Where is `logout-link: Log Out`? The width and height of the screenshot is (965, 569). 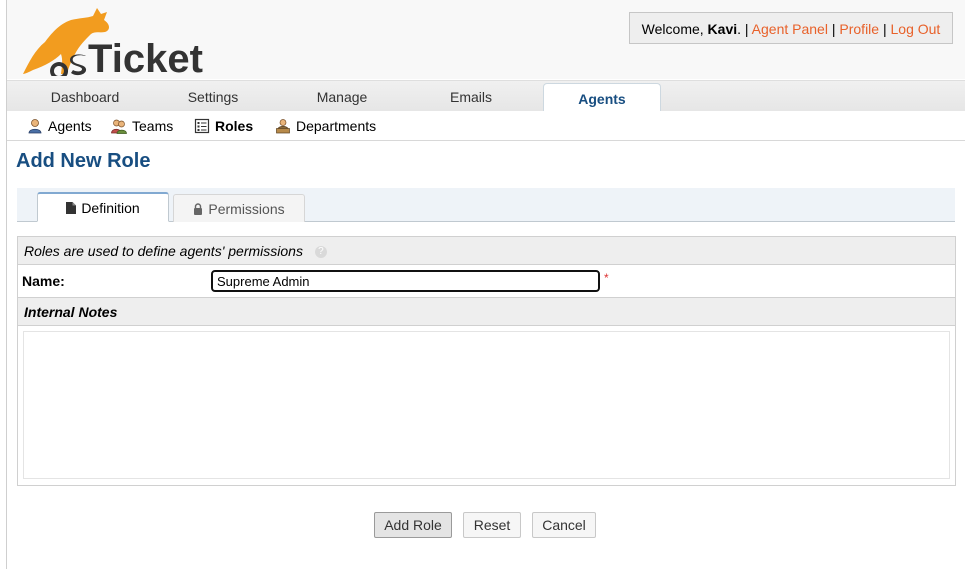 logout-link: Log Out is located at coordinates (916, 29).